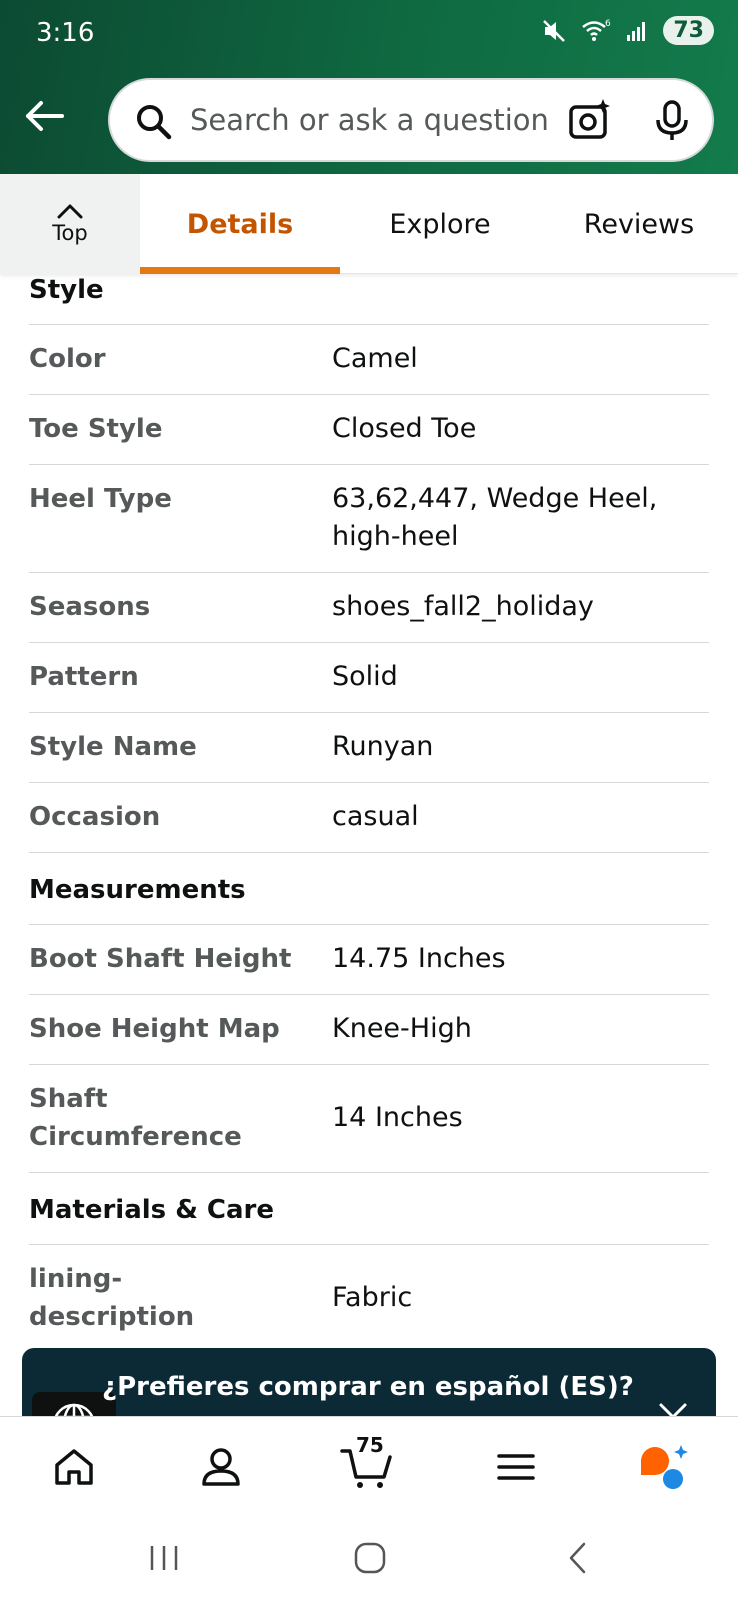 The width and height of the screenshot is (738, 1600). What do you see at coordinates (383, 746) in the screenshot?
I see `detail-value: Runyan` at bounding box center [383, 746].